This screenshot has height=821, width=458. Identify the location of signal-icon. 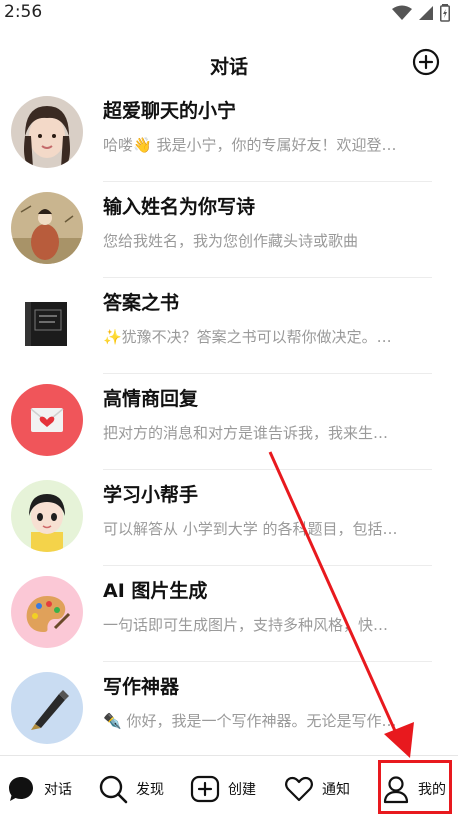
(426, 13).